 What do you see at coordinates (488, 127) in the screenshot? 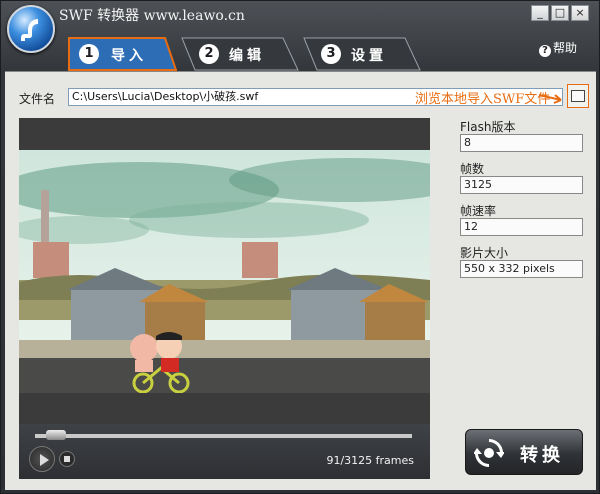
I see `flash-version-label: Flash版本` at bounding box center [488, 127].